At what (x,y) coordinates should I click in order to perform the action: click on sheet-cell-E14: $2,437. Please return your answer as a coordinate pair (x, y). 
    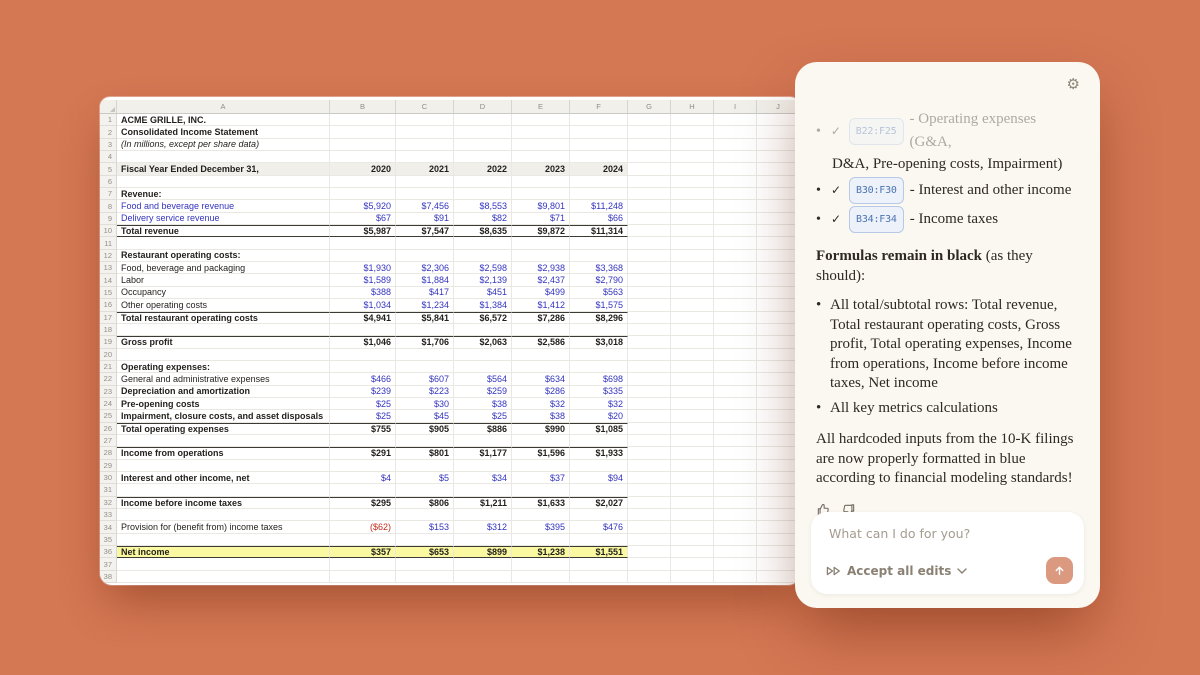
    Looking at the image, I should click on (541, 280).